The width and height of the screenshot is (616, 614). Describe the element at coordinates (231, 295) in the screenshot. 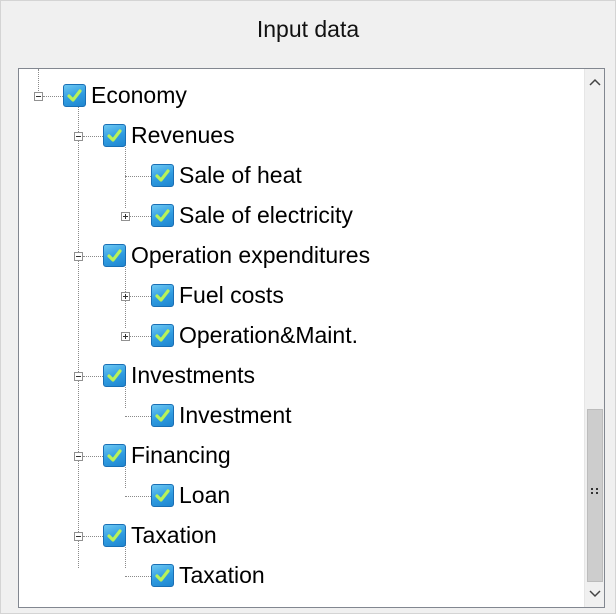

I see `tree-item-label: Fuel costs` at that location.